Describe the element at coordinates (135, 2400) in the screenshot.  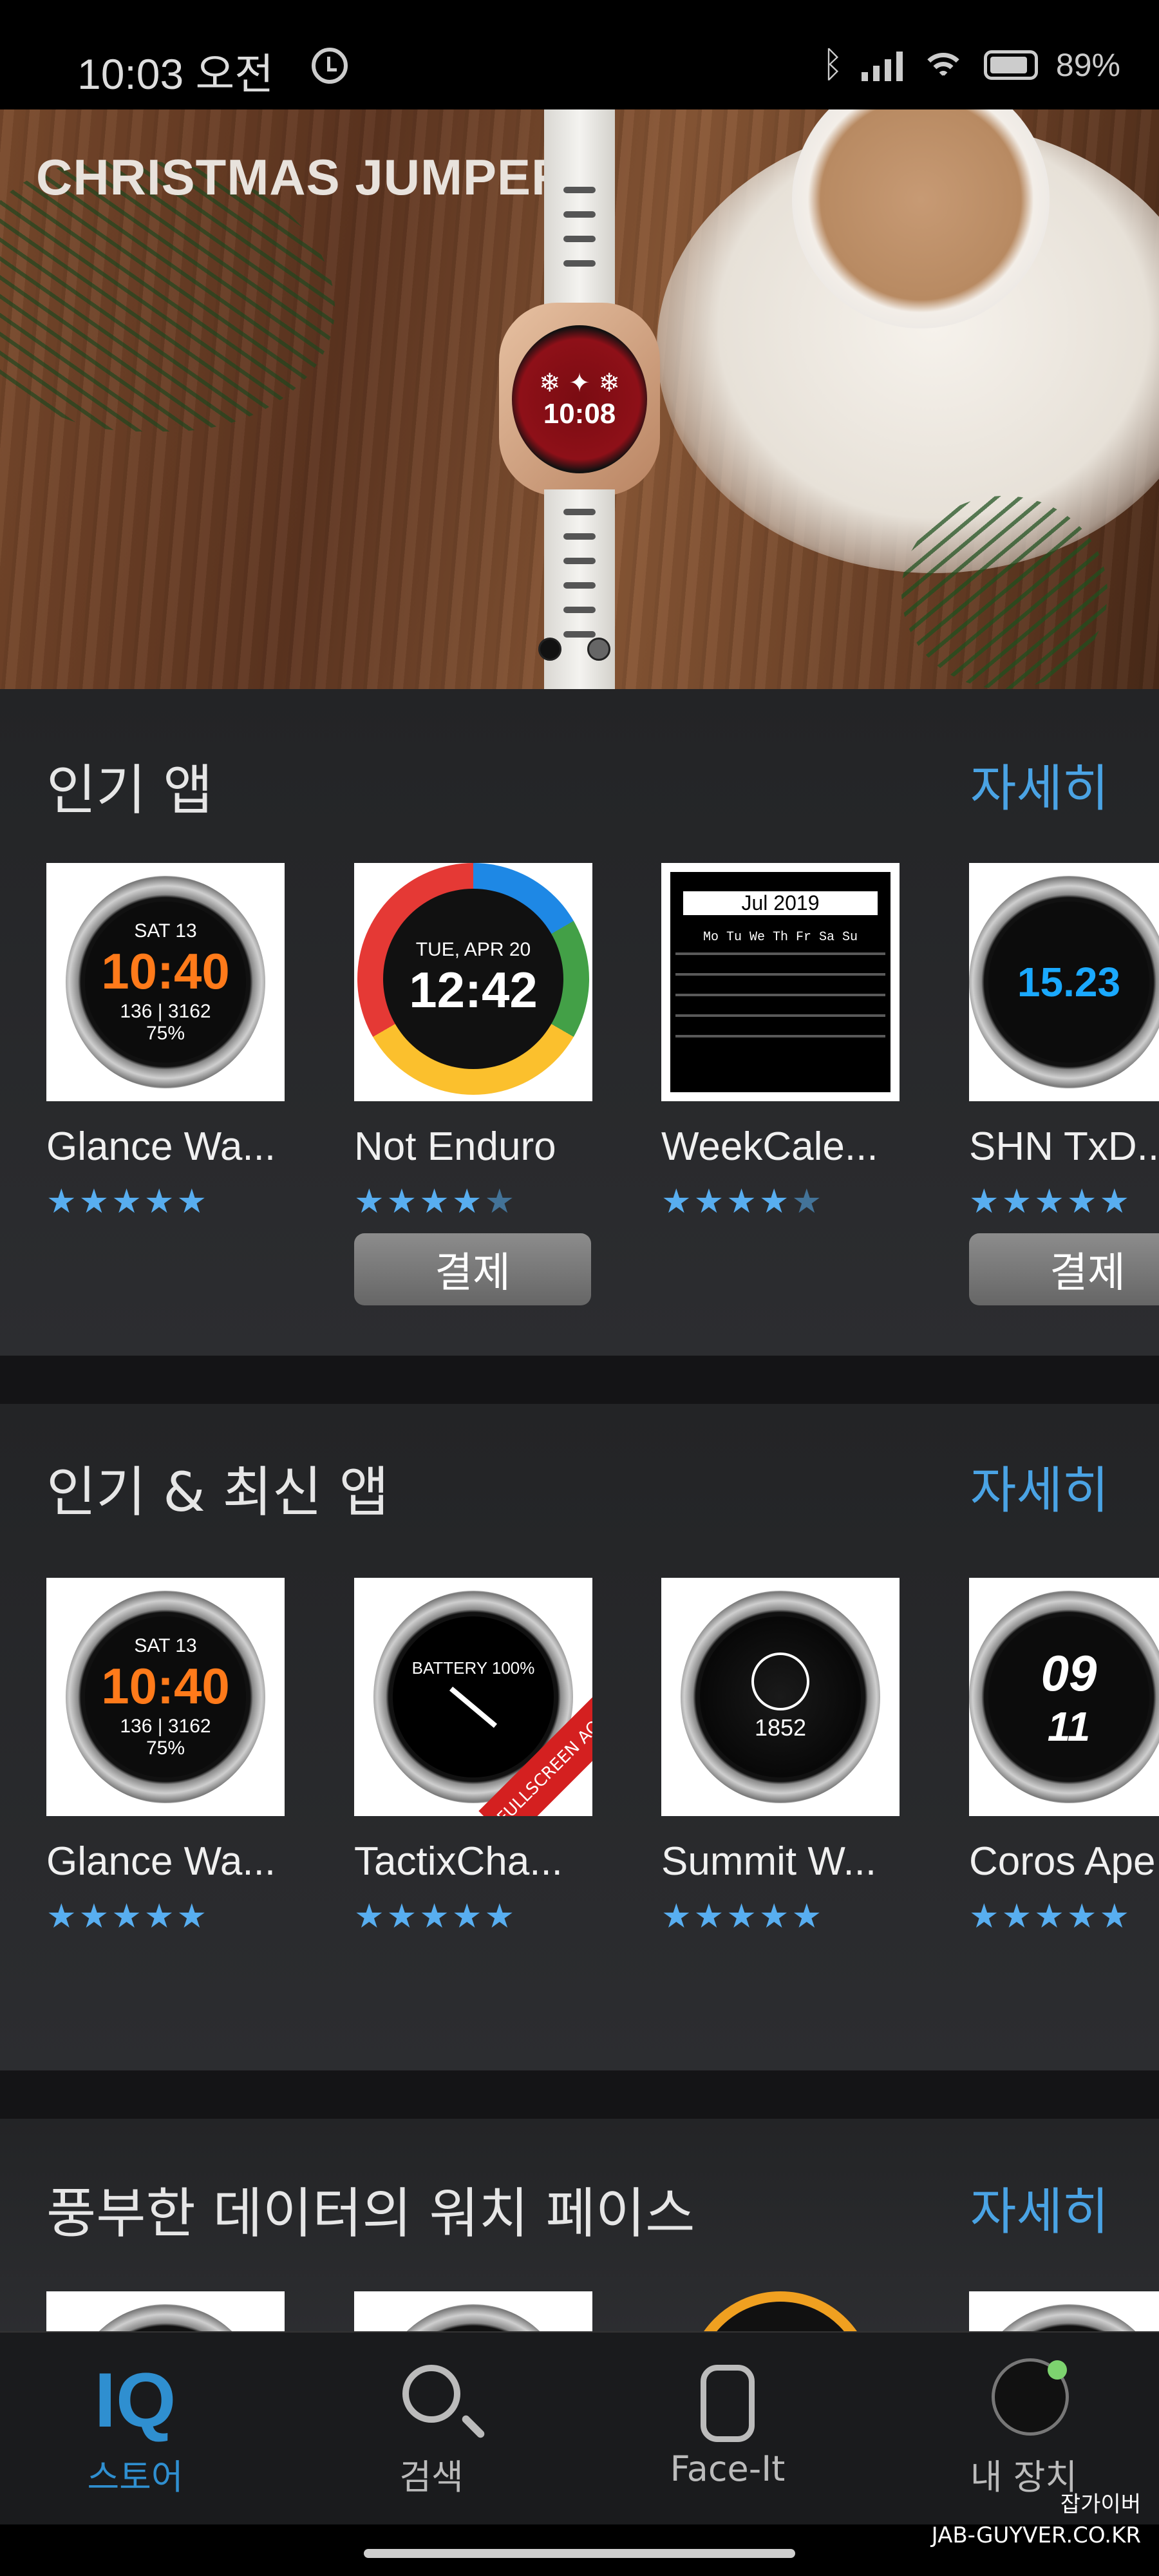
I see `iq-store-icon: IQ` at that location.